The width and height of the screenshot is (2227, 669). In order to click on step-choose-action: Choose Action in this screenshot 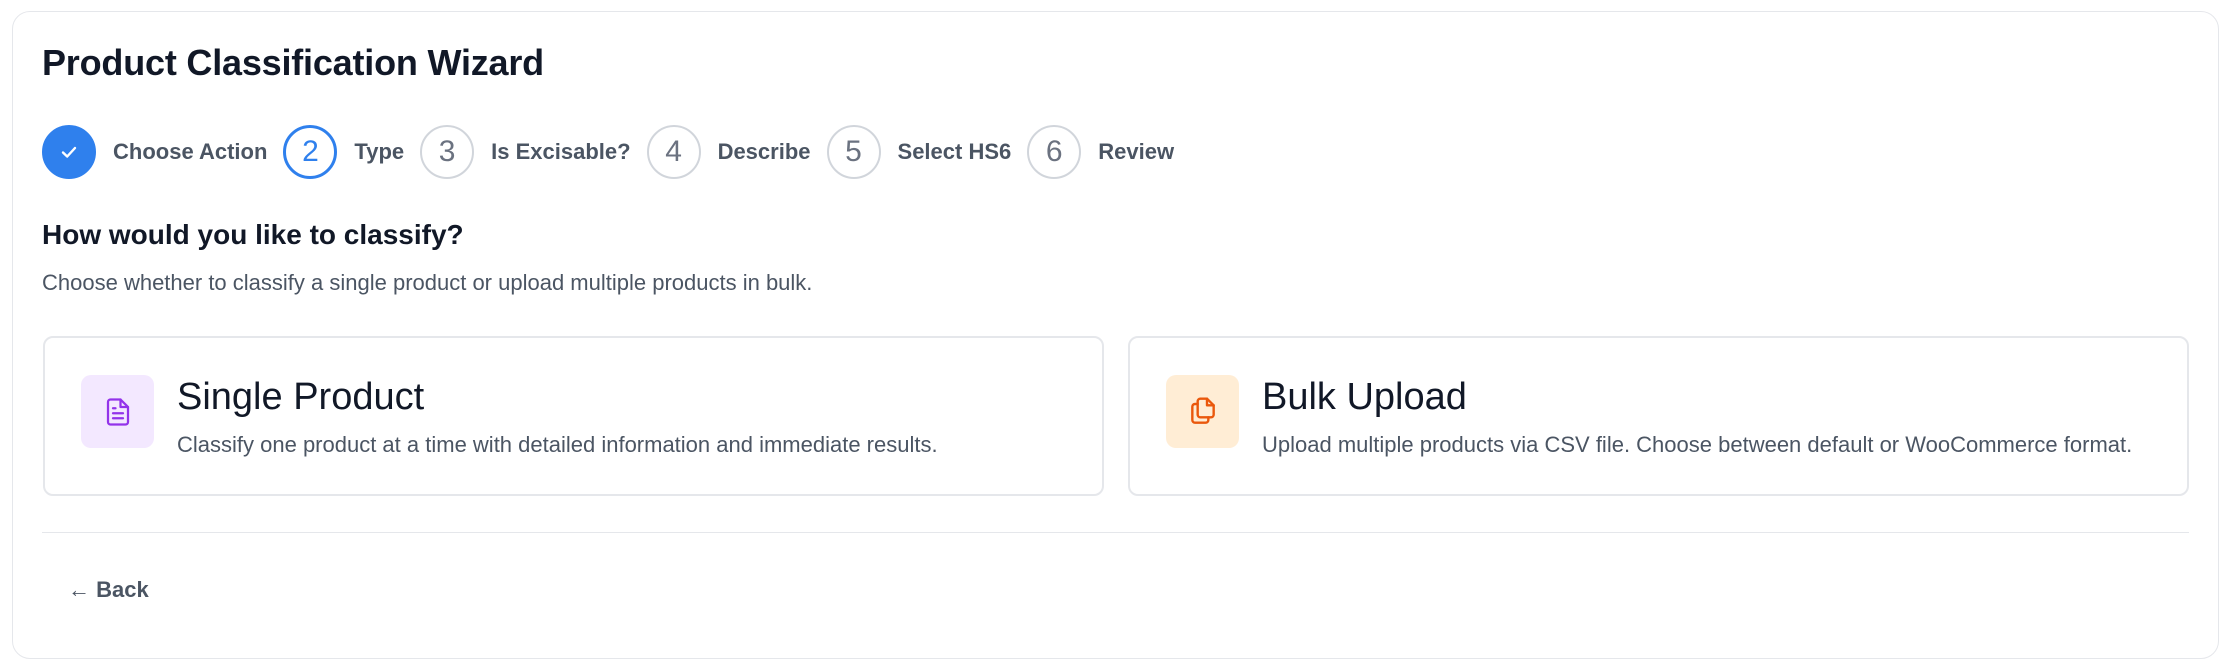, I will do `click(154, 152)`.